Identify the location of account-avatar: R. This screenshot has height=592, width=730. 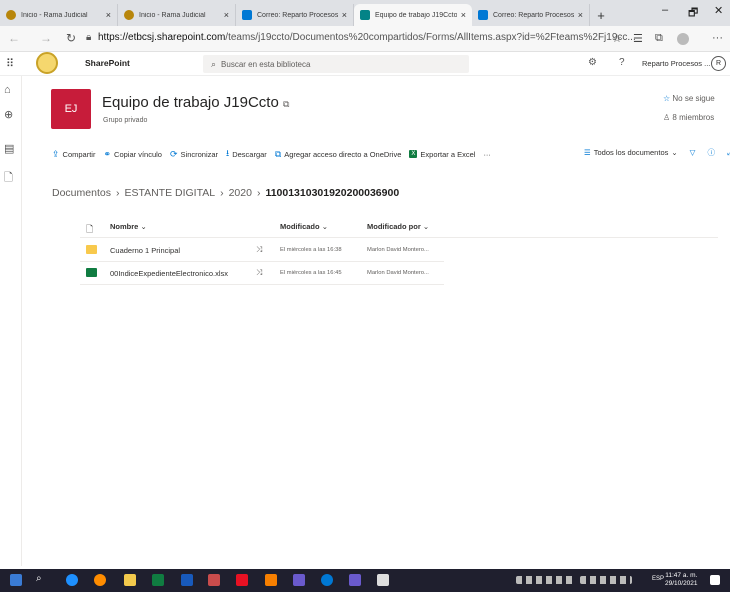
(718, 63).